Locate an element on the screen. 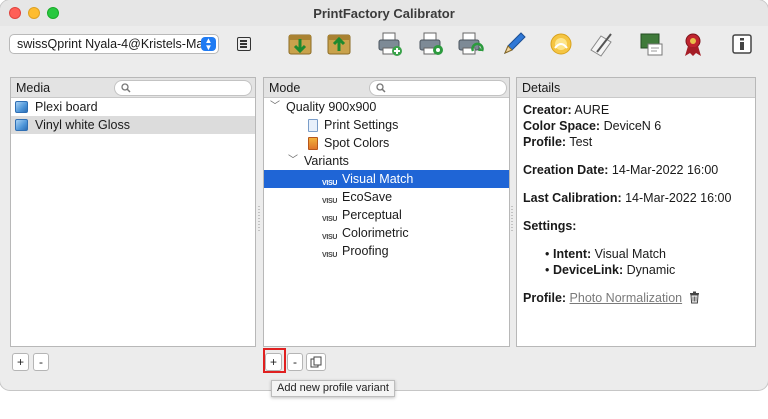 This screenshot has width=768, height=419. printer-add-icon is located at coordinates (390, 44).